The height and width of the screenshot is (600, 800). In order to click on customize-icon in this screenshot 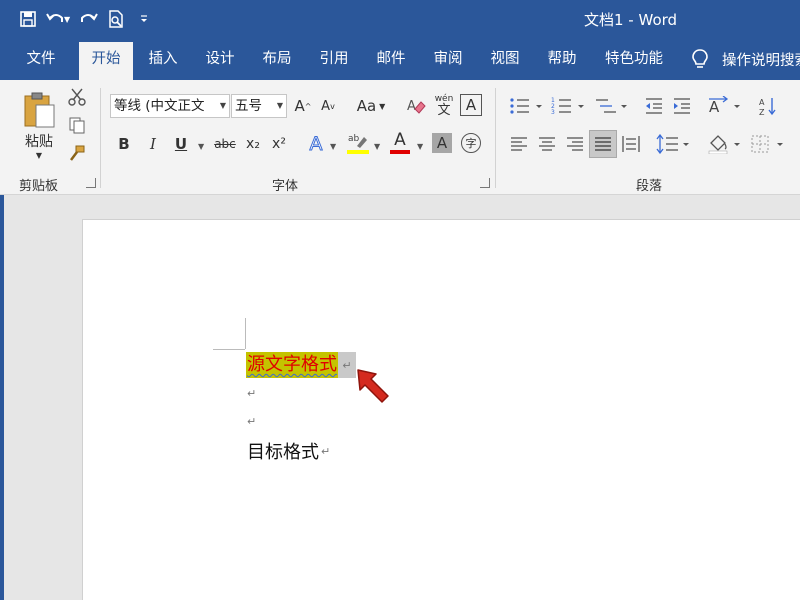, I will do `click(144, 18)`.